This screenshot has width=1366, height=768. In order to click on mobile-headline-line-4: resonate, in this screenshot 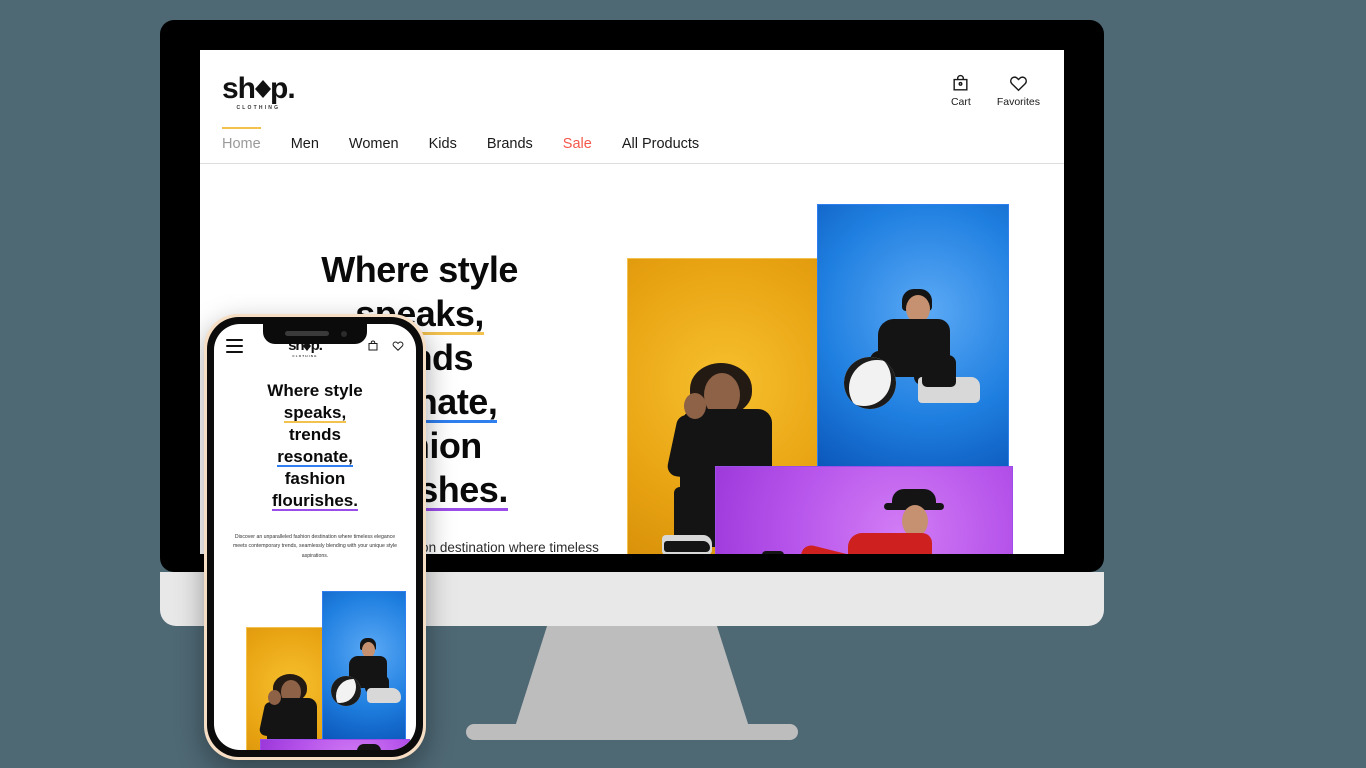, I will do `click(315, 457)`.